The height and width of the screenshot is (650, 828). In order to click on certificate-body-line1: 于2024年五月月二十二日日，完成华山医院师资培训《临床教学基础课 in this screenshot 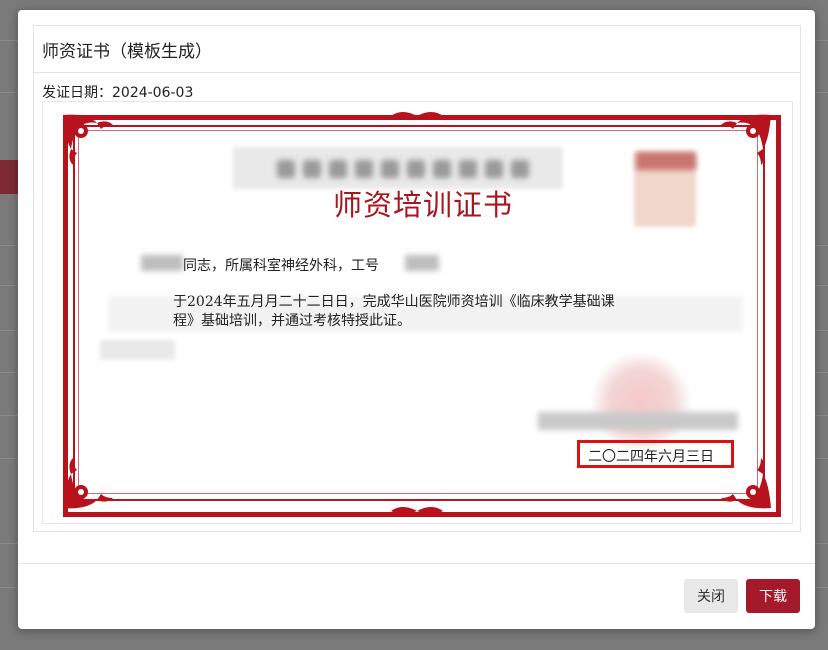, I will do `click(394, 302)`.